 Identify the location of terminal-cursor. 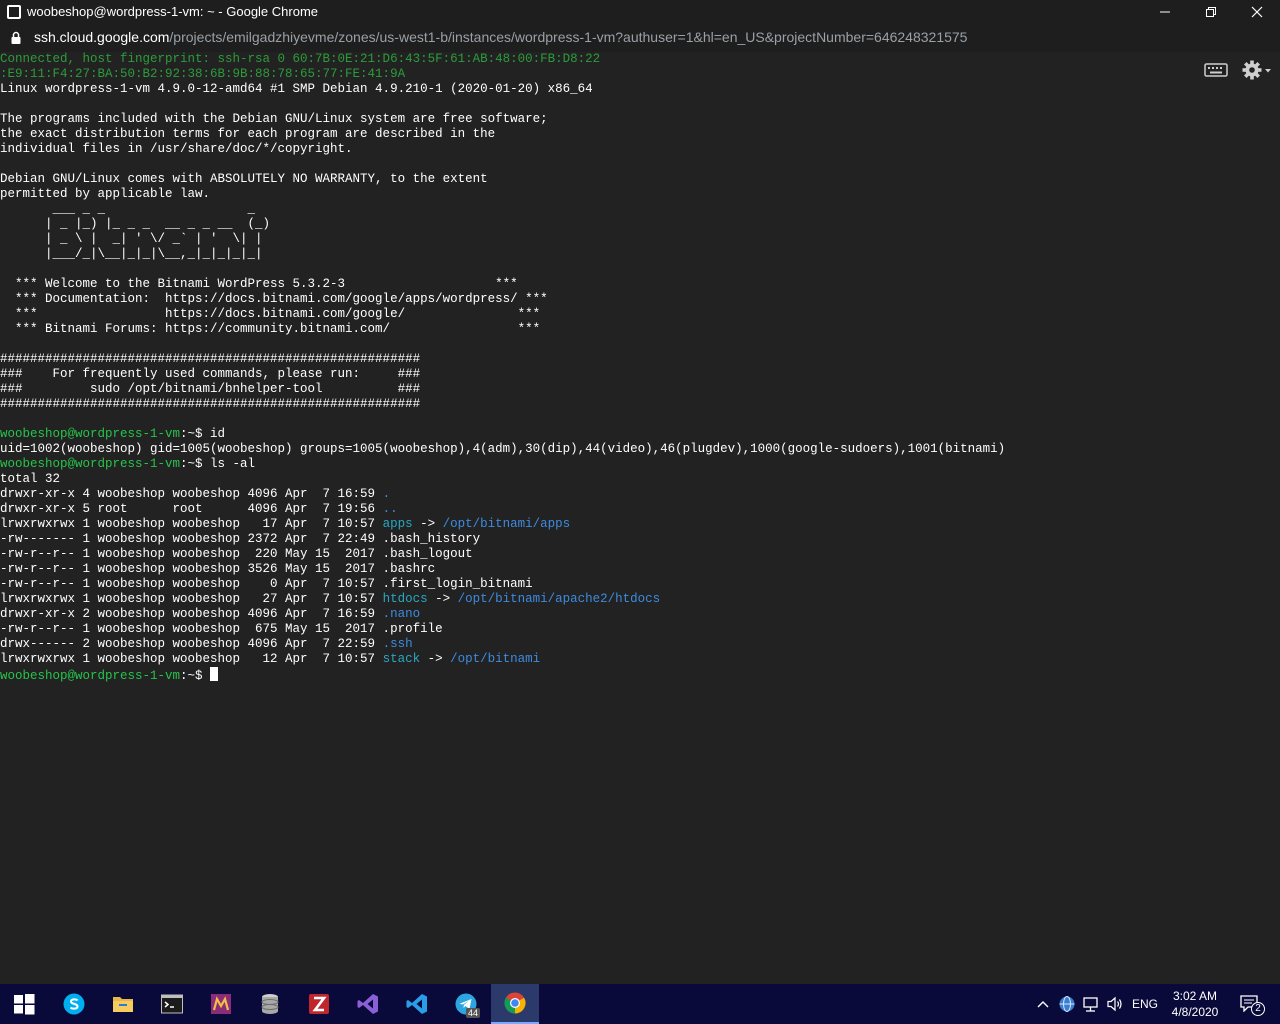
(214, 674).